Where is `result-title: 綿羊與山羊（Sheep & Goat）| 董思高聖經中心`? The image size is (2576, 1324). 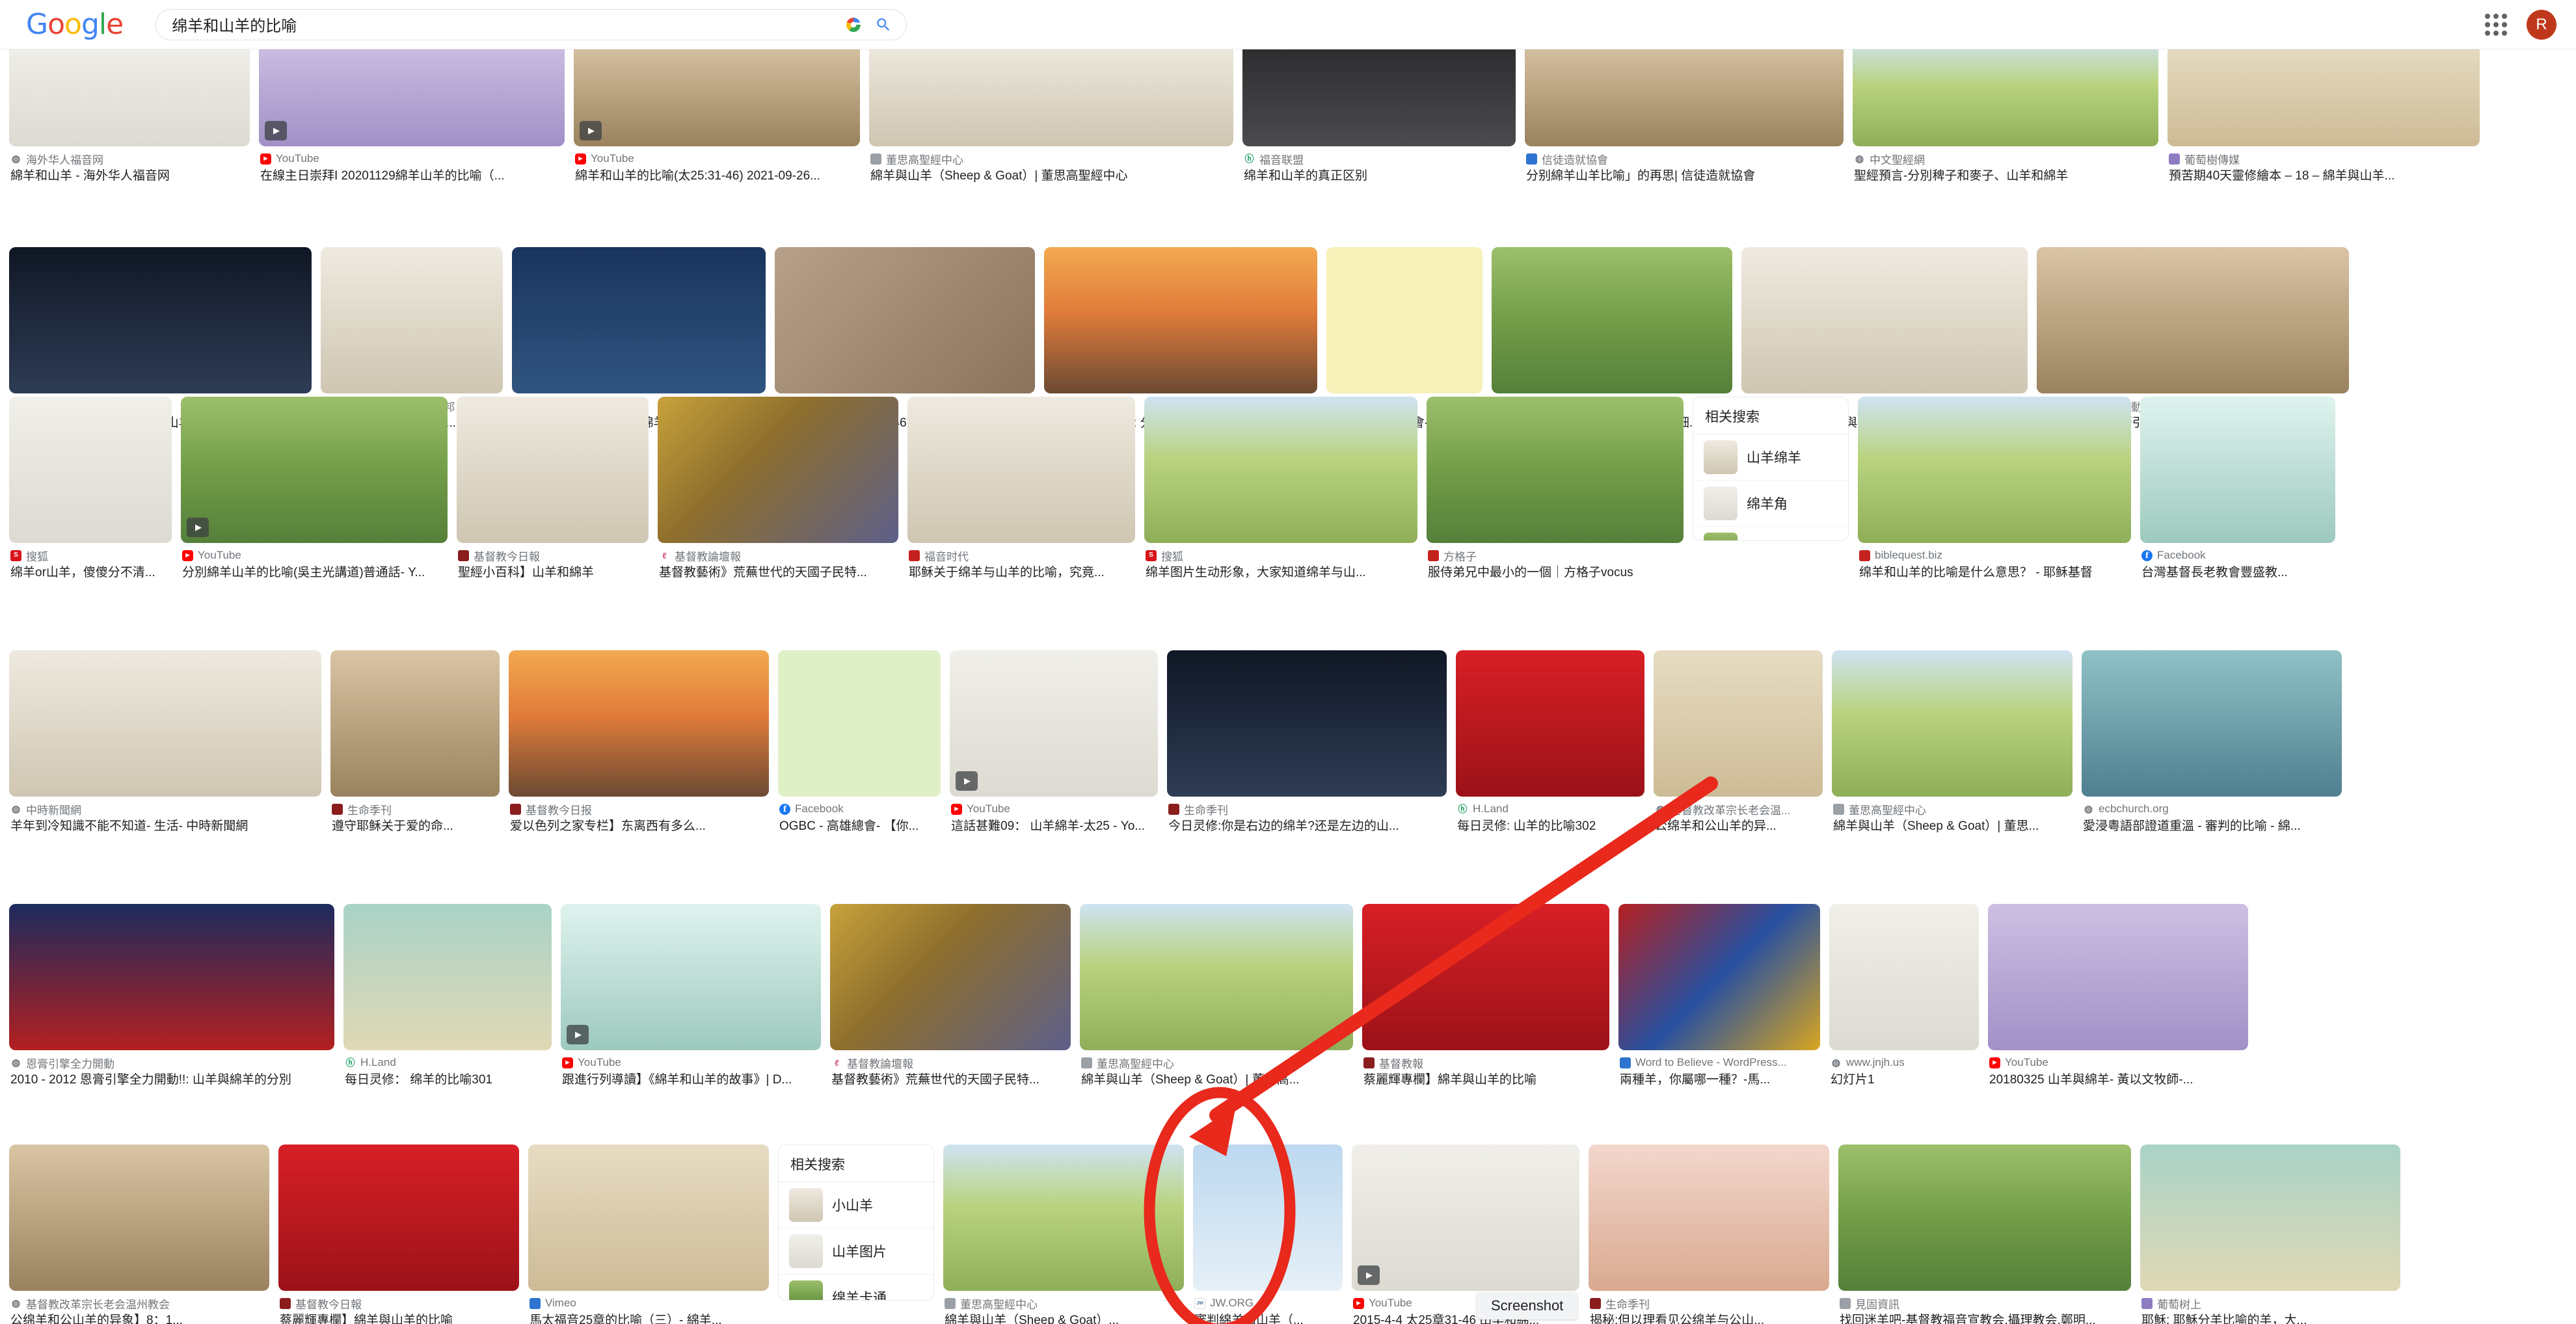
result-title: 綿羊與山羊（Sheep & Goat）| 董思高聖經中心 is located at coordinates (1051, 176).